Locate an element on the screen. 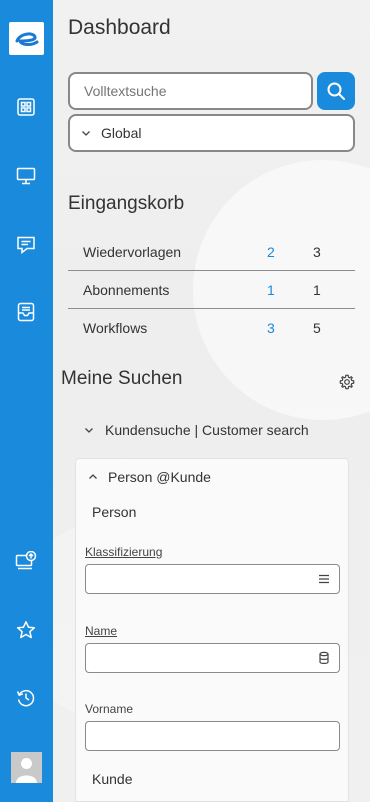 The width and height of the screenshot is (370, 802). search-icon is located at coordinates (336, 91).